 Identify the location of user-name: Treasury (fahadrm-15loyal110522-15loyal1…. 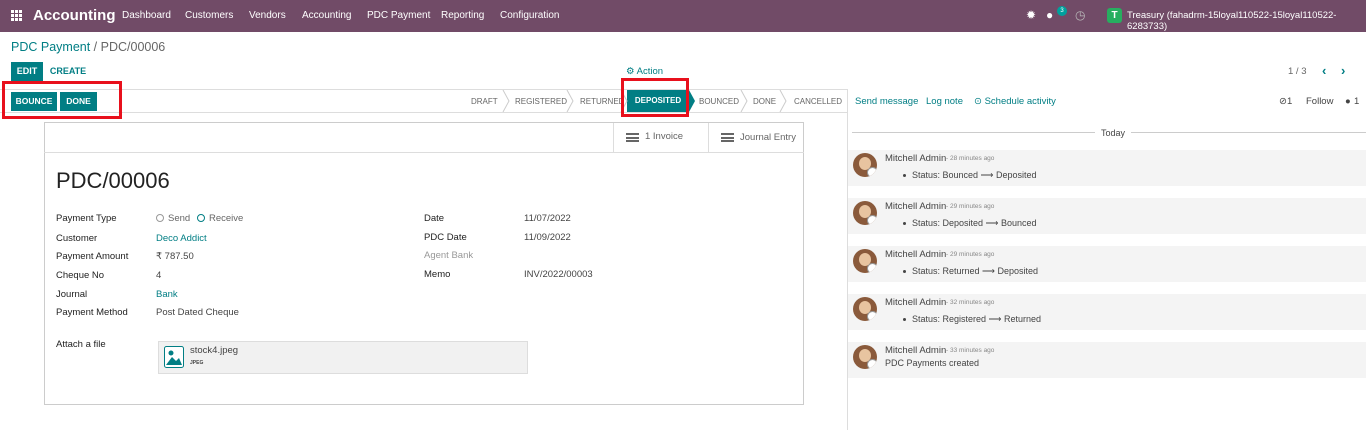
(1246, 21).